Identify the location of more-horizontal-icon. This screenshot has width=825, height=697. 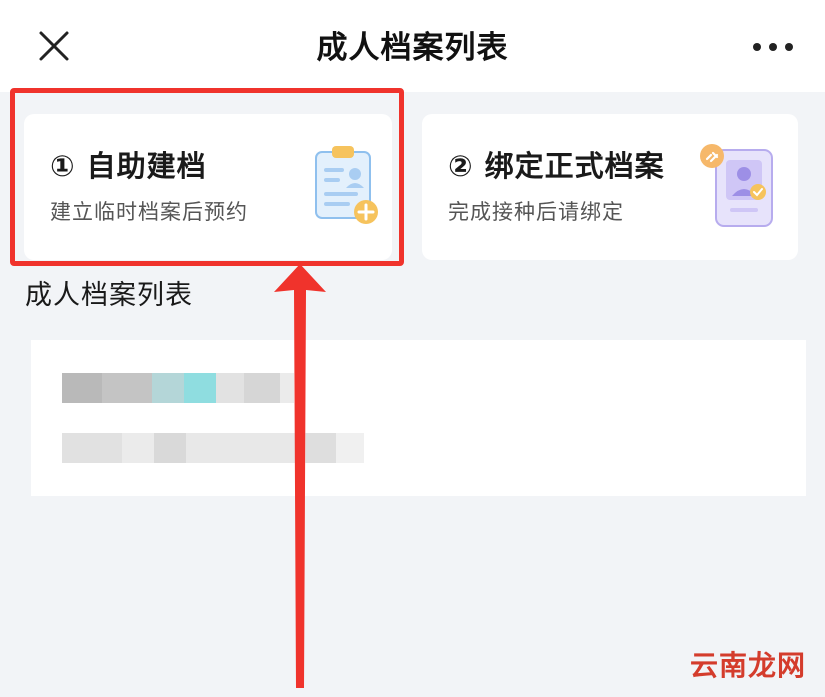
(773, 47).